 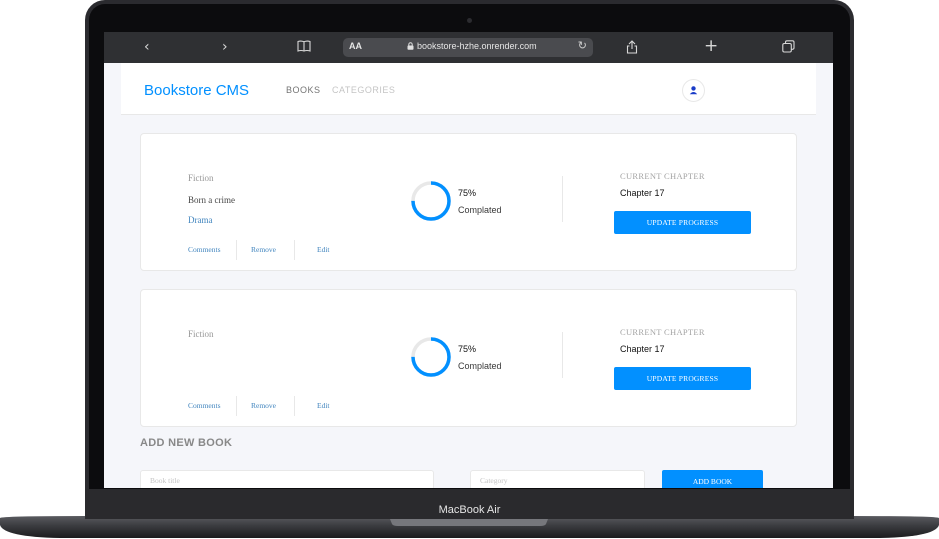 I want to click on add-book-button: ADD BOOK, so click(x=712, y=479).